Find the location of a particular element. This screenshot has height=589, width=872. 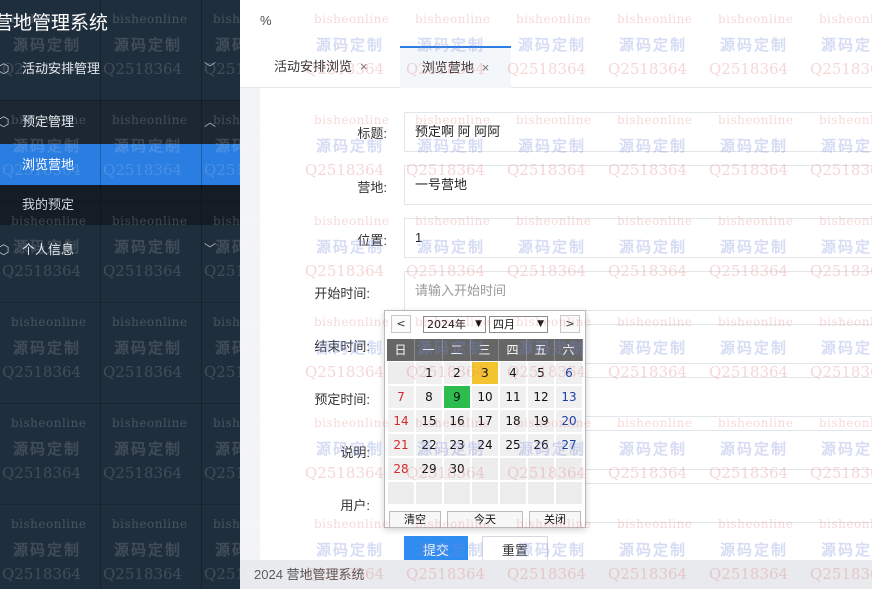

calendar-day: 14 is located at coordinates (401, 421).